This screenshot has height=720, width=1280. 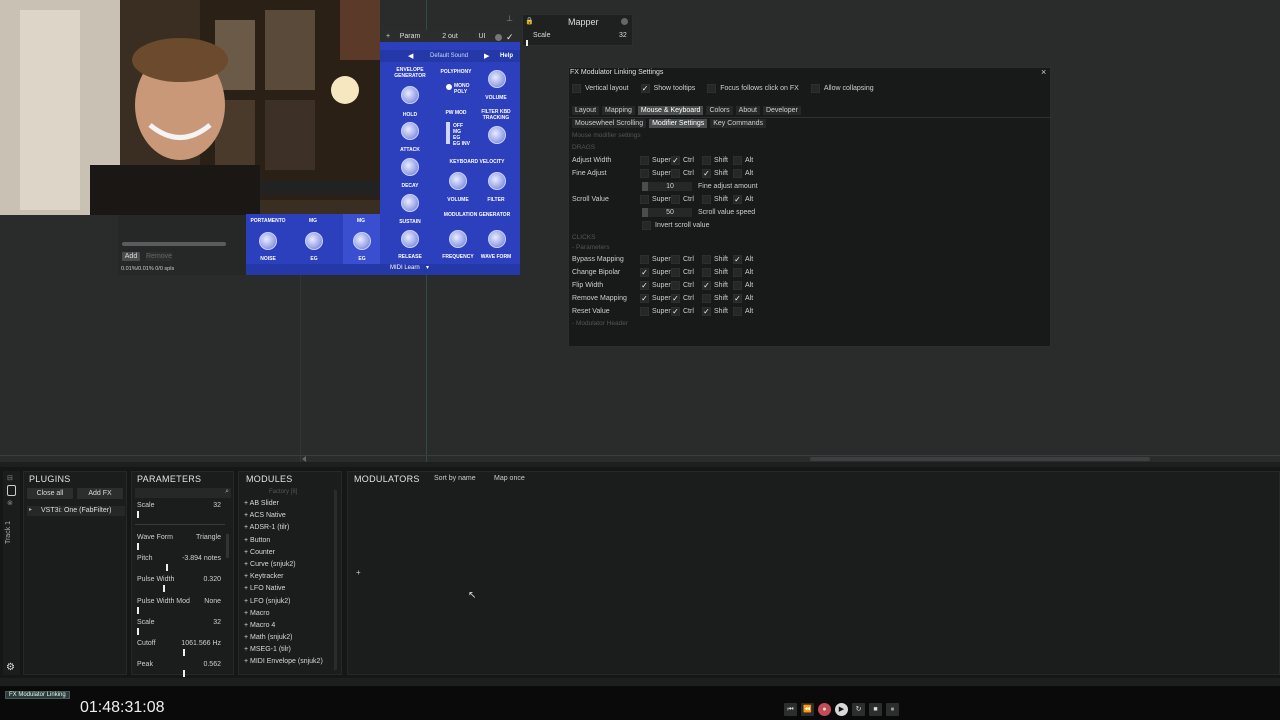 What do you see at coordinates (183, 565) in the screenshot?
I see `parameter-item: Pitch -3.894 notes` at bounding box center [183, 565].